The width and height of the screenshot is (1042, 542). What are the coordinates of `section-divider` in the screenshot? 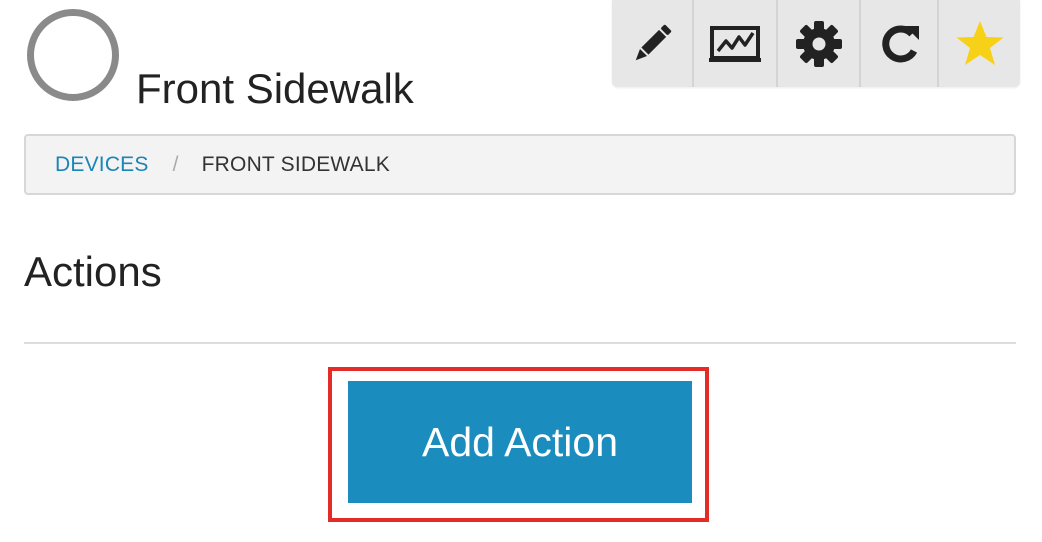 It's located at (520, 343).